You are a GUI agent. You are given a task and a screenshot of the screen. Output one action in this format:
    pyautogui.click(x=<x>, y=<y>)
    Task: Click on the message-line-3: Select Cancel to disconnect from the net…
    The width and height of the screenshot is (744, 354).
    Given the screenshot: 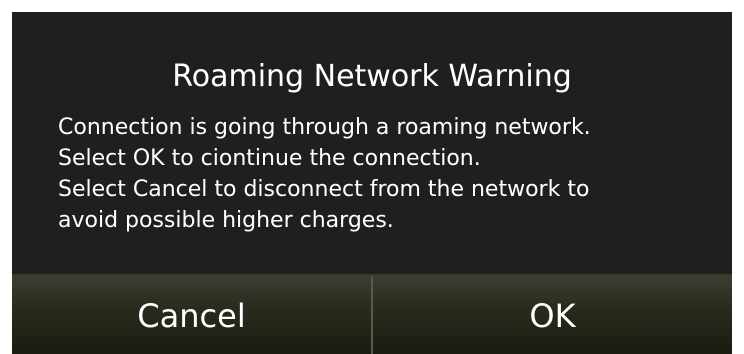 What is the action you would take?
    pyautogui.click(x=324, y=189)
    